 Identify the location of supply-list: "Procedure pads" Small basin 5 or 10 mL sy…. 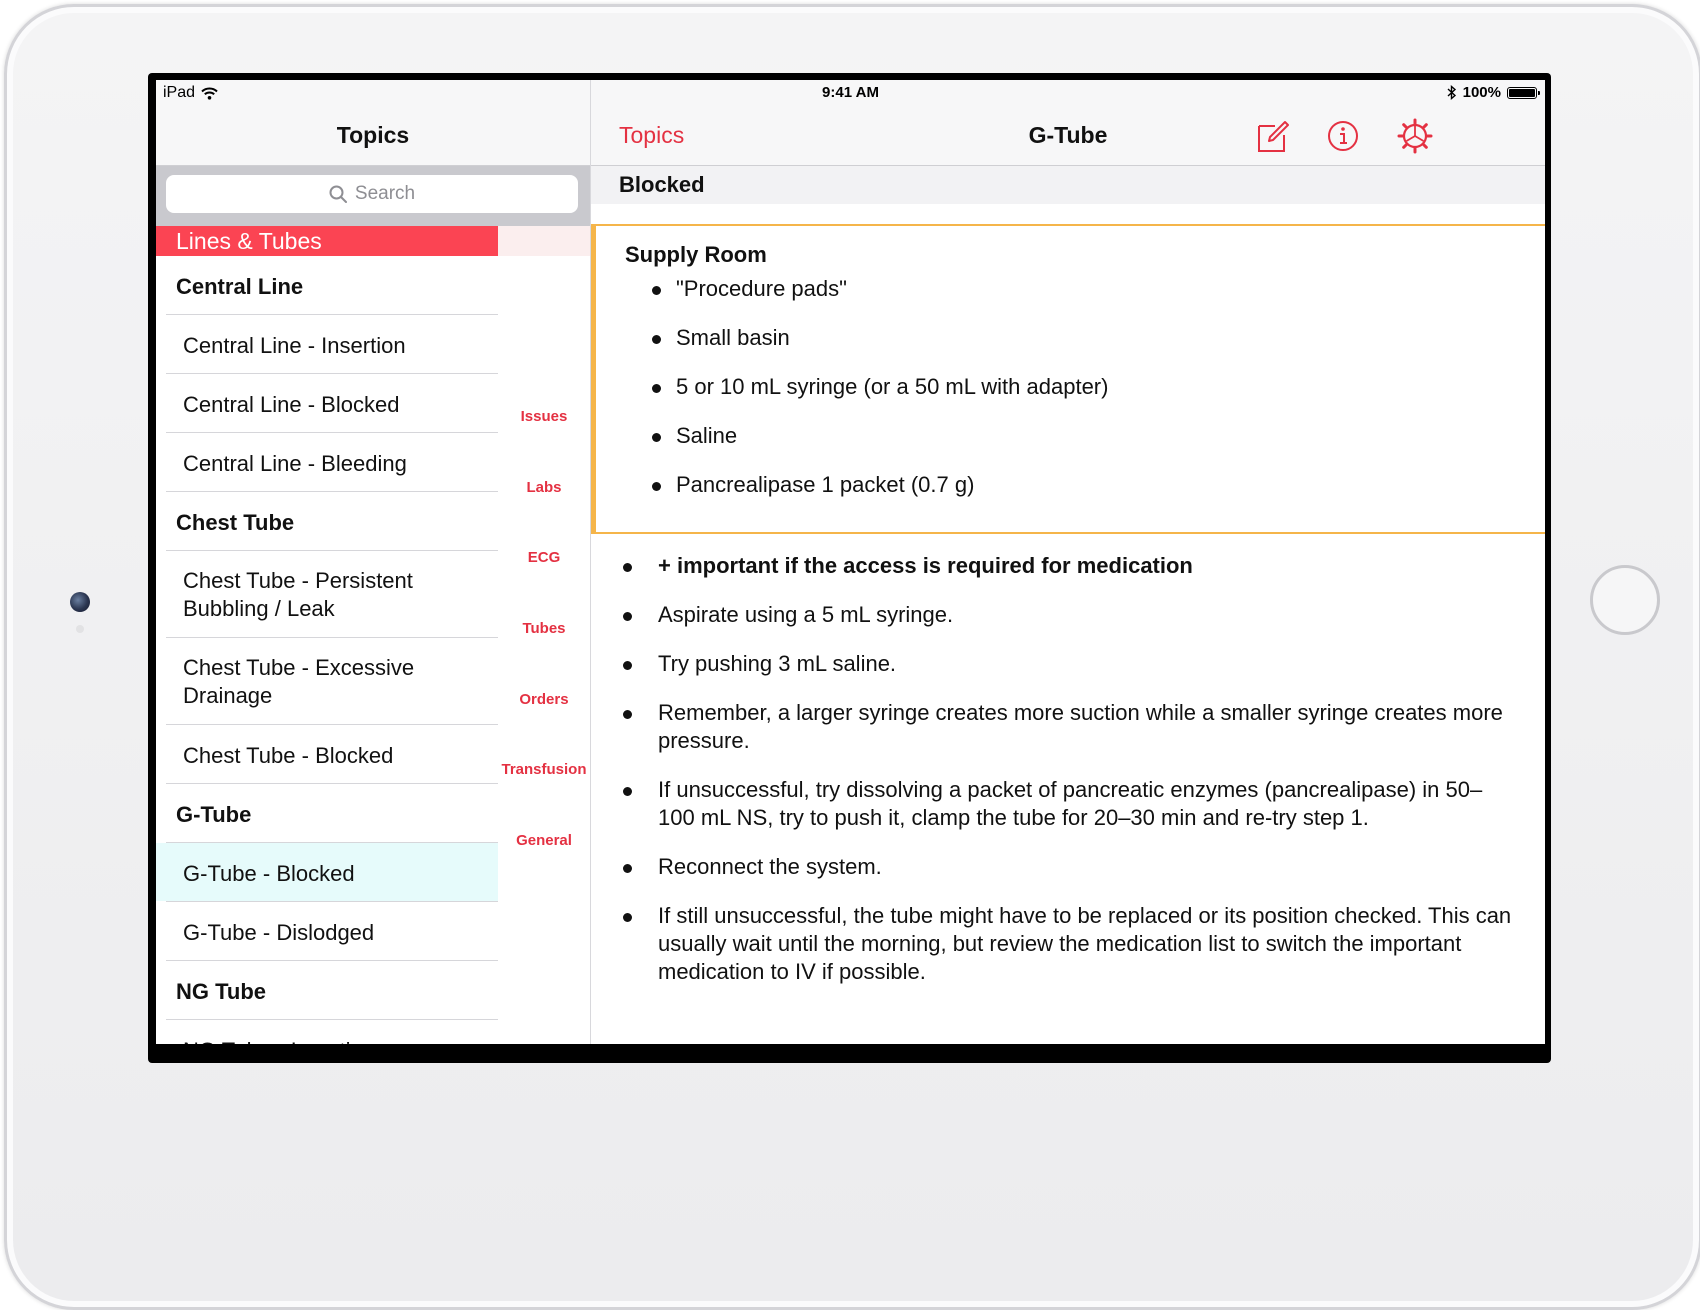
(876, 398).